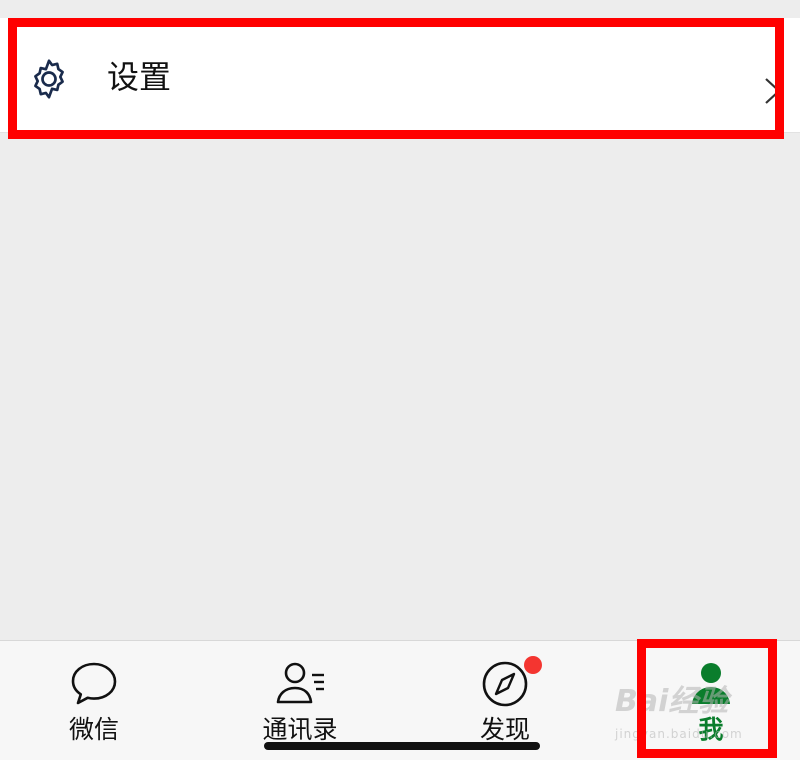 The width and height of the screenshot is (800, 760). I want to click on tab-chats: 微信, so click(94, 700).